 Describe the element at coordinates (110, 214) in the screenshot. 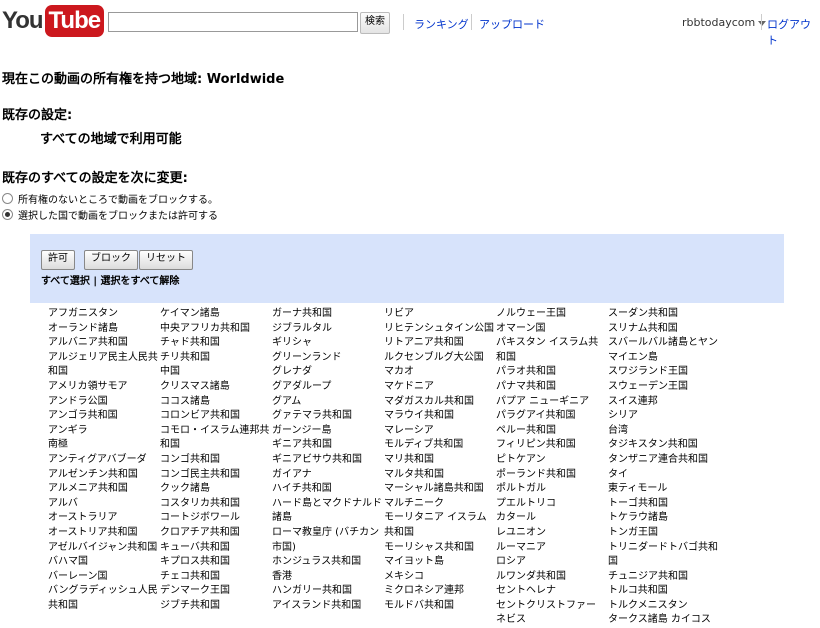

I see `radio-block-selected: 選択した国で動画をブロックまたは許可する` at that location.